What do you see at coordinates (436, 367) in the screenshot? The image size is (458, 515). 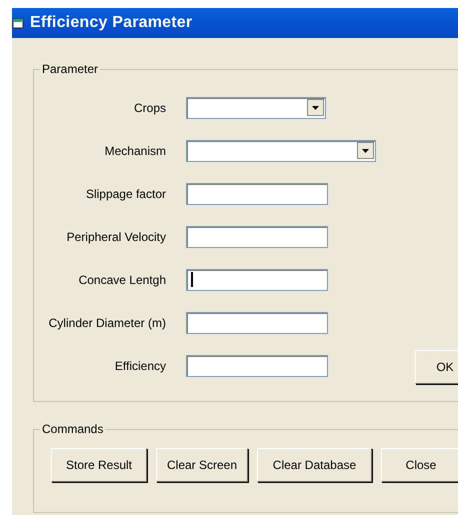 I see `ok-button: OK` at bounding box center [436, 367].